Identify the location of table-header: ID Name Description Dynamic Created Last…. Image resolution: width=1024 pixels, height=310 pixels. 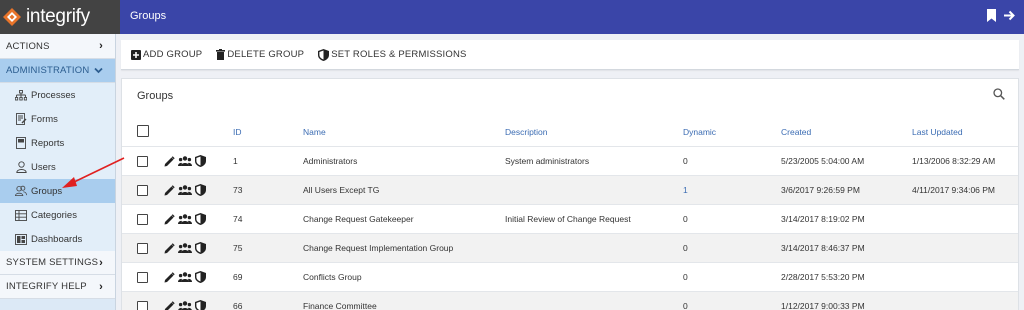
(570, 133).